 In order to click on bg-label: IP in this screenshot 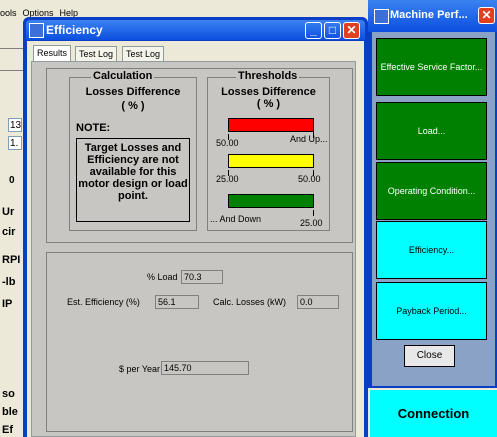, I will do `click(7, 304)`.